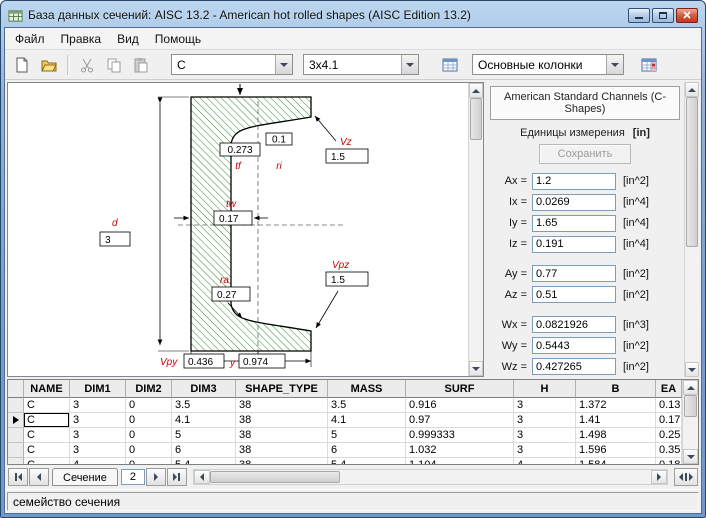 The image size is (706, 518). Describe the element at coordinates (113, 65) in the screenshot. I see `copy-button` at that location.